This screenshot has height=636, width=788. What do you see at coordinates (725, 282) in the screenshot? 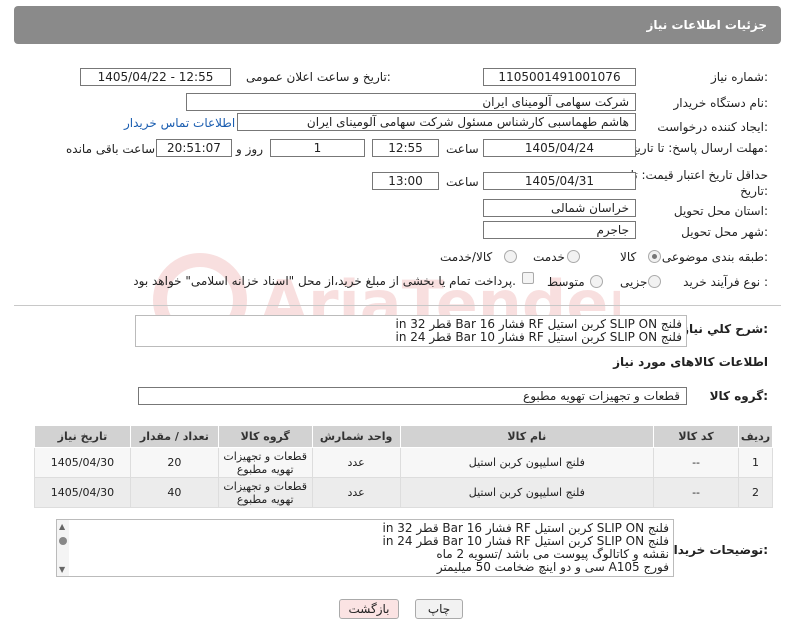
I see `process-label: نوع فرآیند خرید :` at bounding box center [725, 282].